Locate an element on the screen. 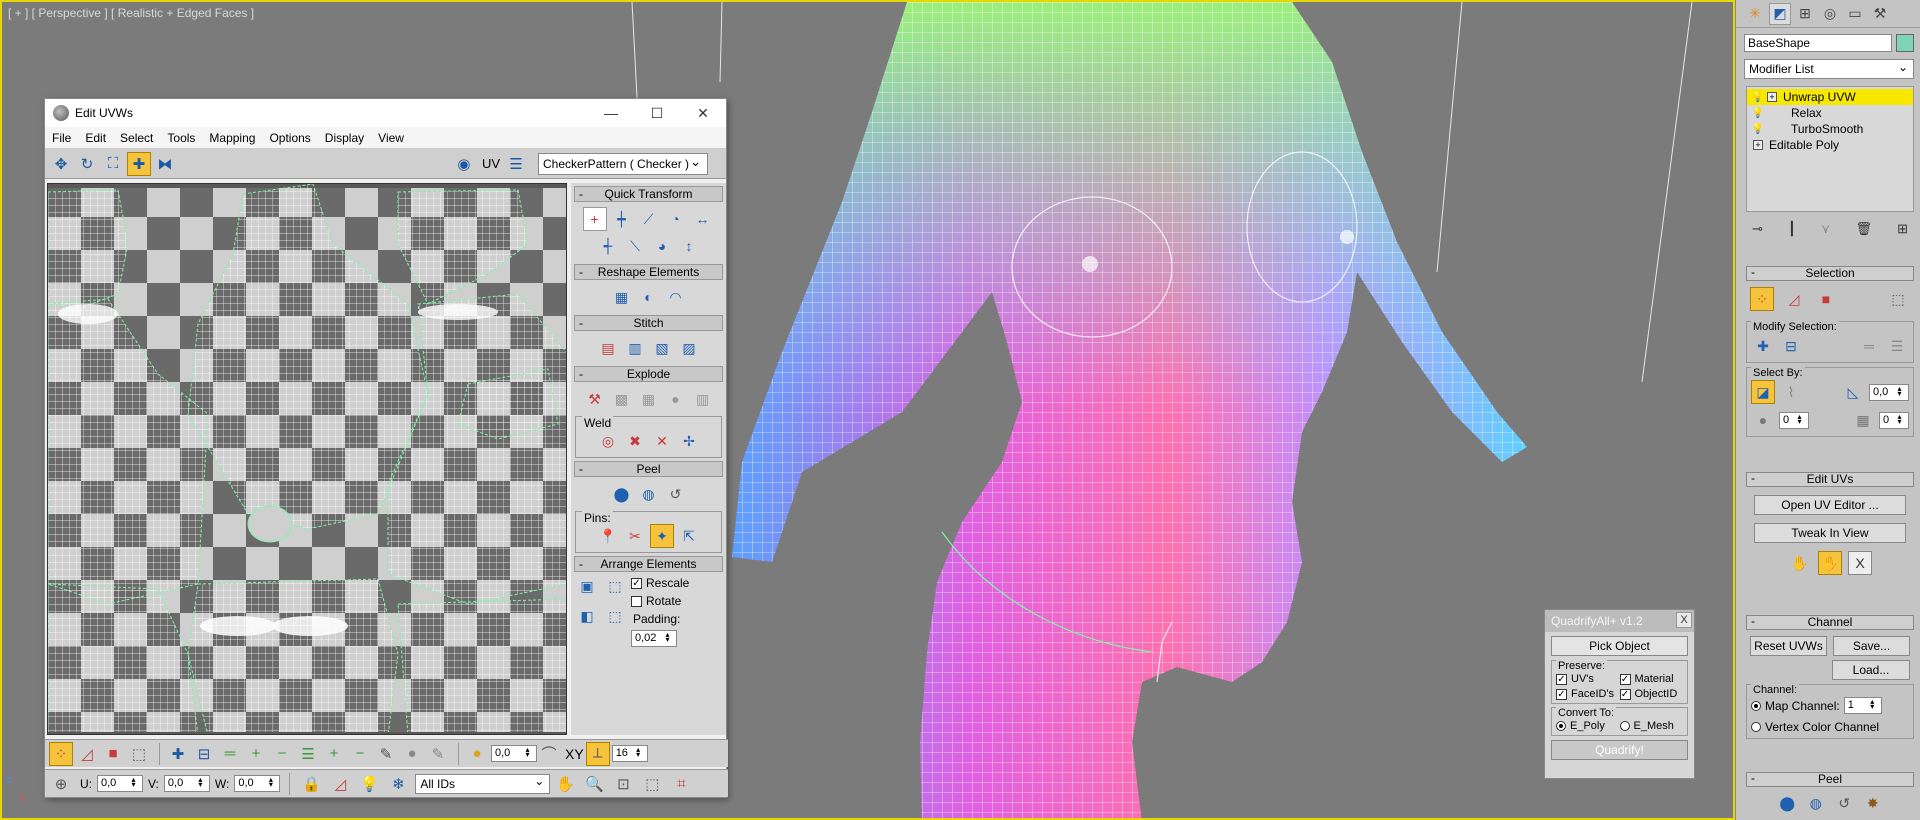  pin-icon: 📍 is located at coordinates (608, 536).